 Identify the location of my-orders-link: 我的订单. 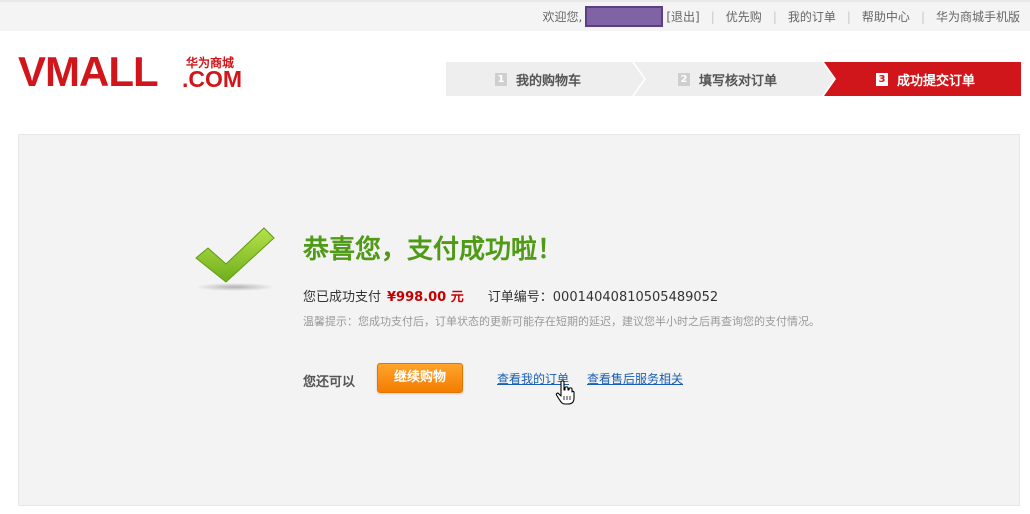
(812, 16).